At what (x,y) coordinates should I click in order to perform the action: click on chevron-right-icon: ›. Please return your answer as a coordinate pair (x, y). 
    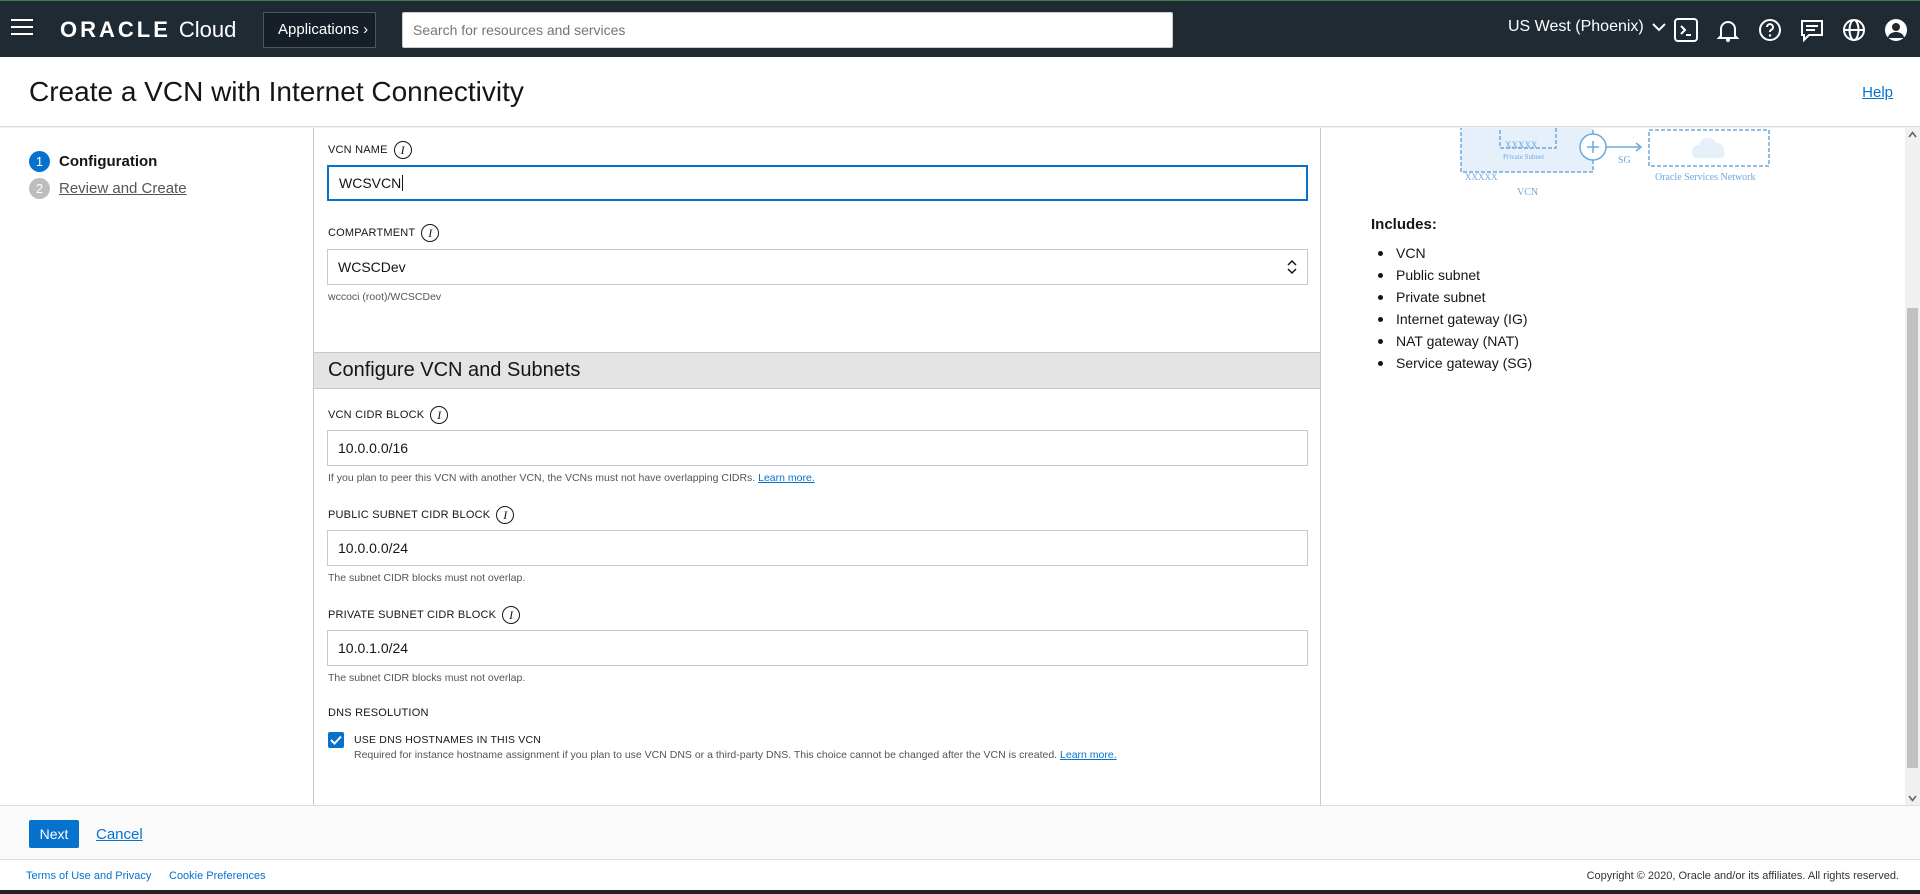
    Looking at the image, I should click on (366, 29).